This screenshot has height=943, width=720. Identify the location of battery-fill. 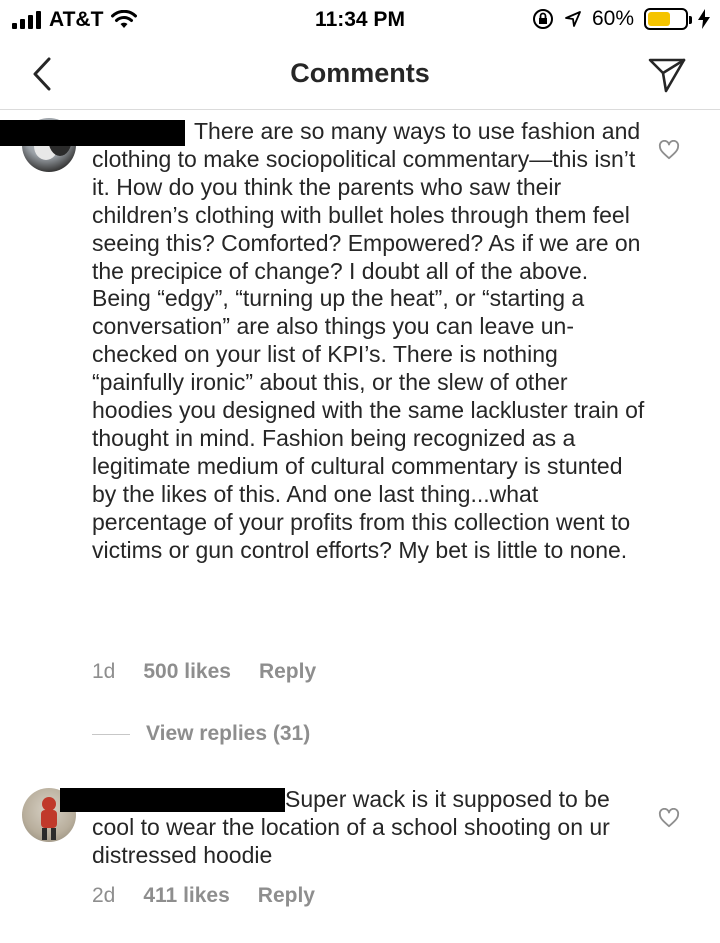
(659, 19).